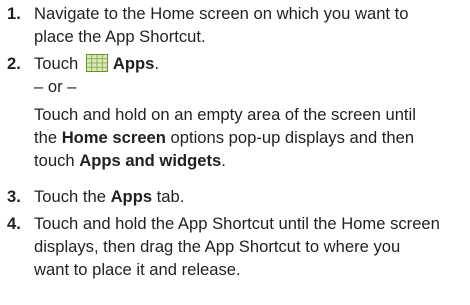 This screenshot has height=305, width=470. Describe the element at coordinates (55, 86) in the screenshot. I see `step-2-or-line: – or –` at that location.